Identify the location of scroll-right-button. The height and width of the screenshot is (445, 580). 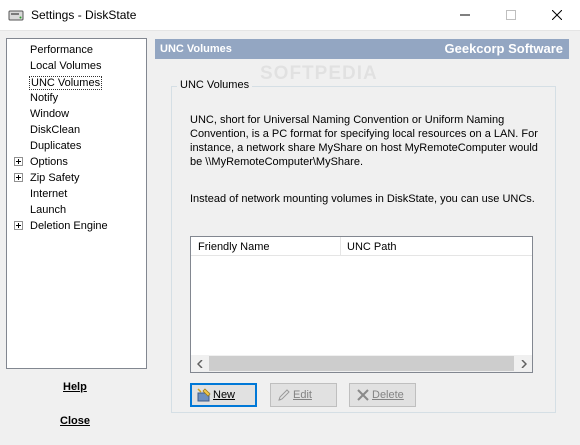
(523, 363).